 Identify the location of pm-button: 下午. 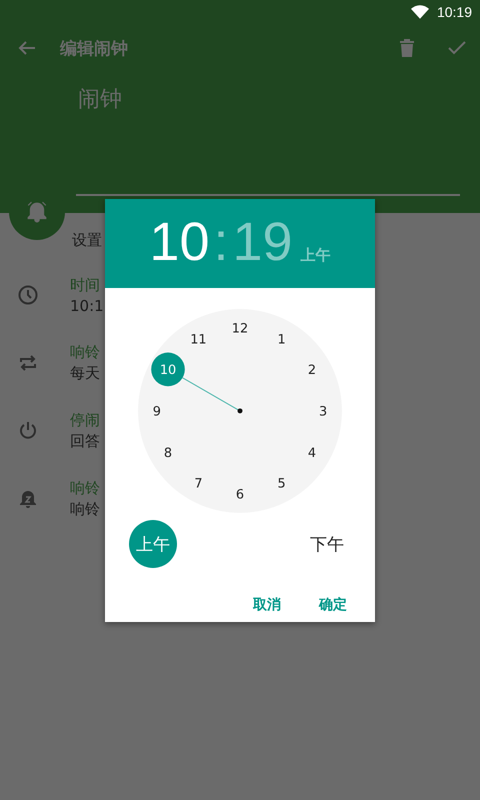
(327, 544).